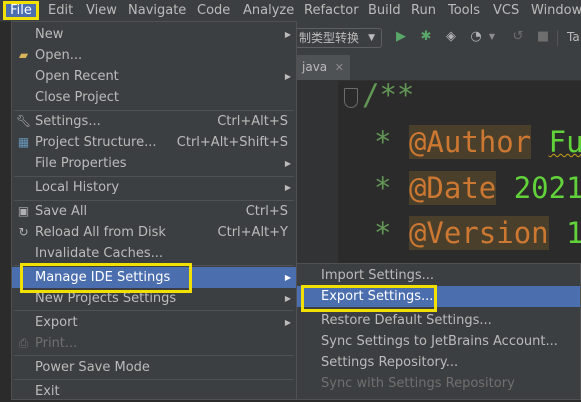 This screenshot has width=581, height=402. Describe the element at coordinates (547, 188) in the screenshot. I see `javadoc-value: 2021` at that location.